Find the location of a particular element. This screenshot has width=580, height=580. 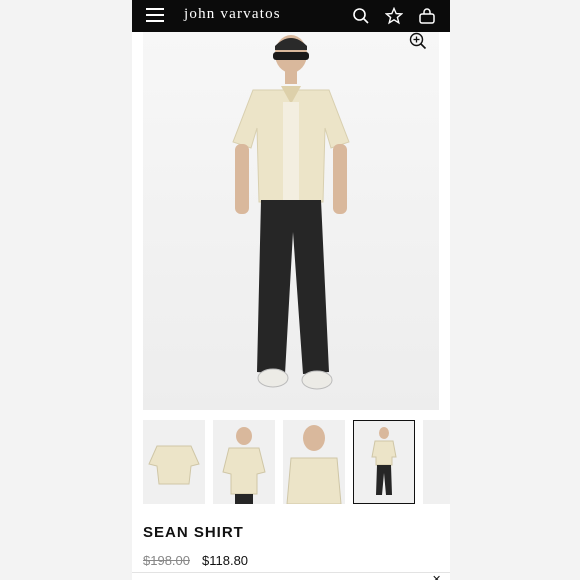

close-icon: ✕ is located at coordinates (436, 576).